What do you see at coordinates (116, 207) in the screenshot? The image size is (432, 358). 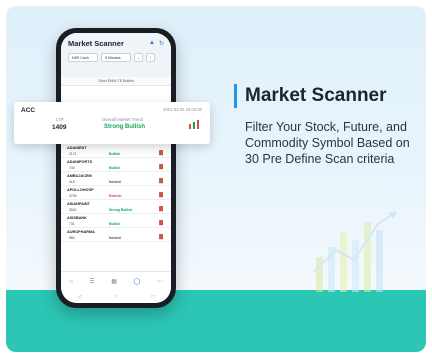 I see `list-item: ASIANPAINT 3041 Strong Bullish ▇` at bounding box center [116, 207].